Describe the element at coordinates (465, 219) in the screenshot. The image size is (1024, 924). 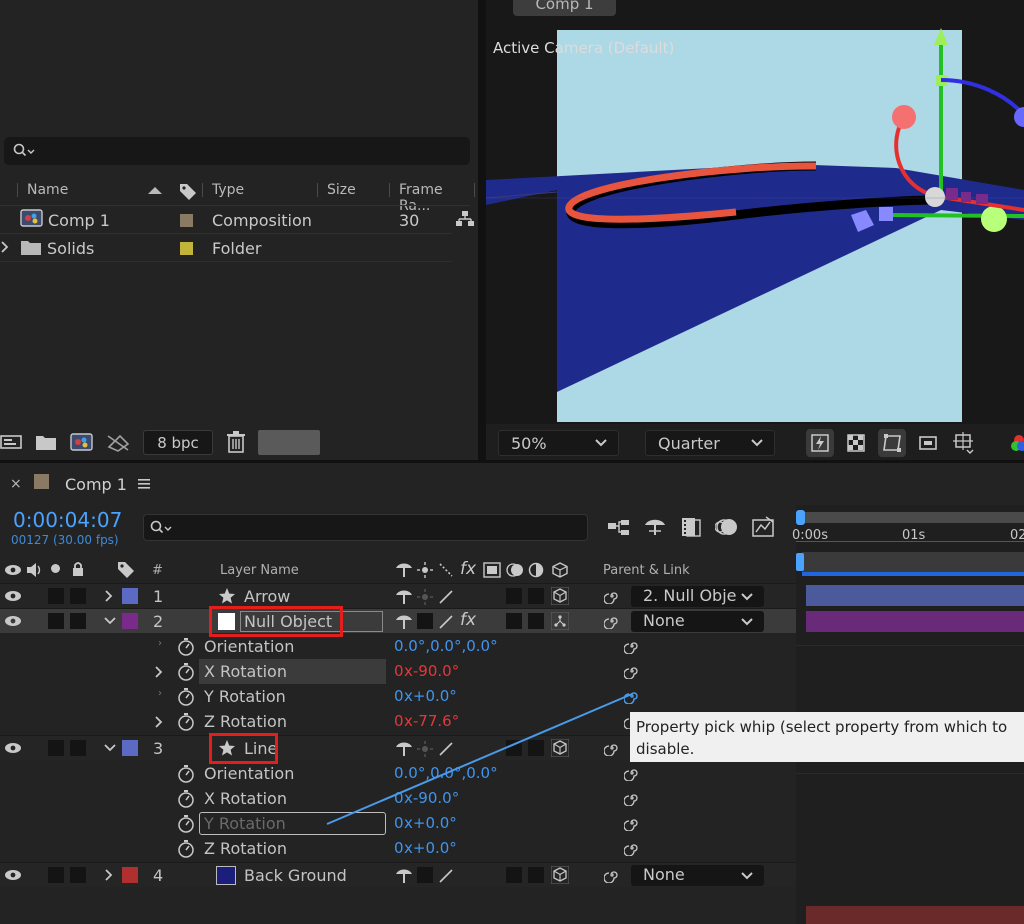
I see `flowchart-icon` at that location.